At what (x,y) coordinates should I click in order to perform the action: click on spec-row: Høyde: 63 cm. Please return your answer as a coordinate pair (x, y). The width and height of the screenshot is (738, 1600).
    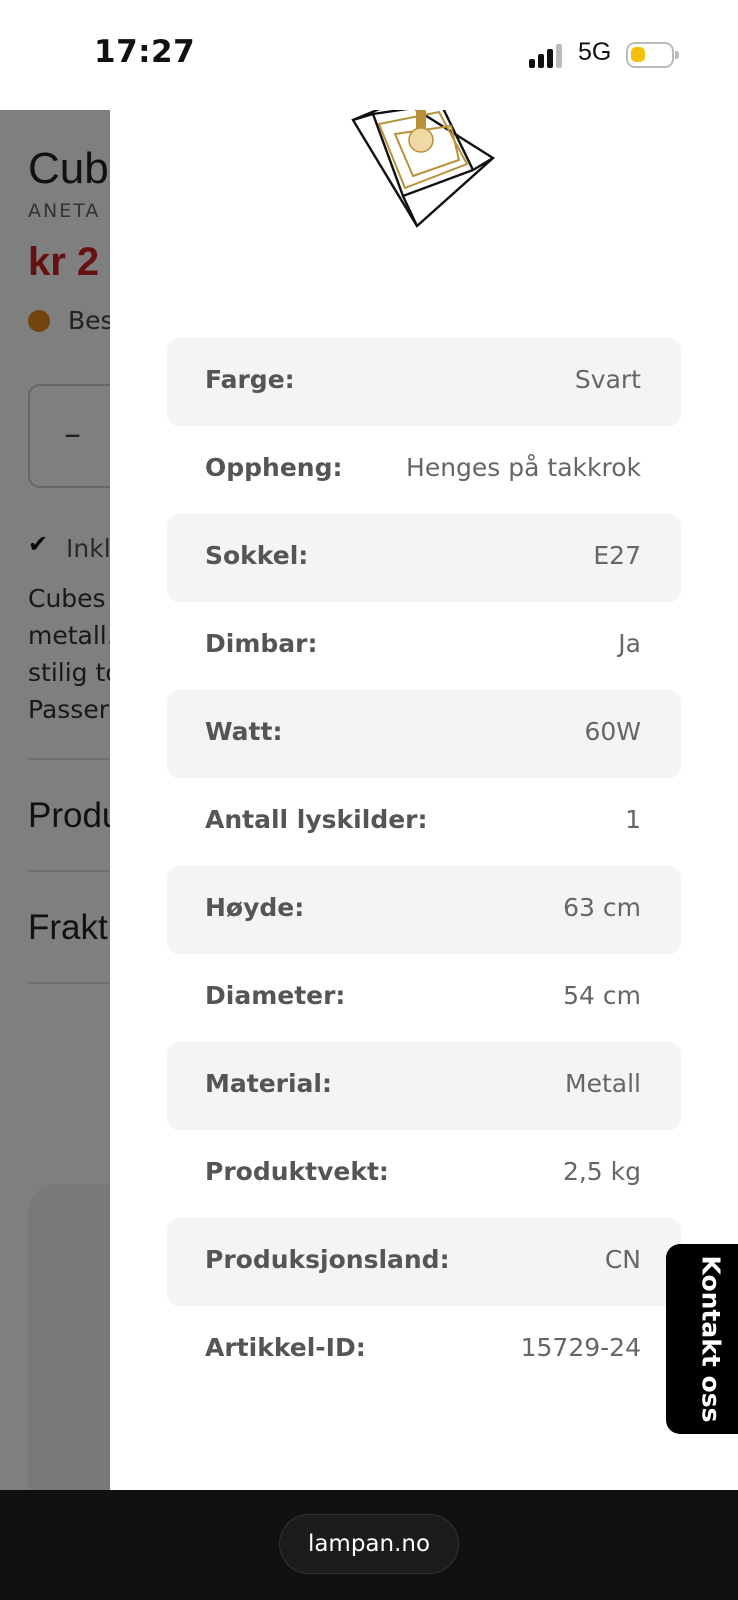
    Looking at the image, I should click on (424, 910).